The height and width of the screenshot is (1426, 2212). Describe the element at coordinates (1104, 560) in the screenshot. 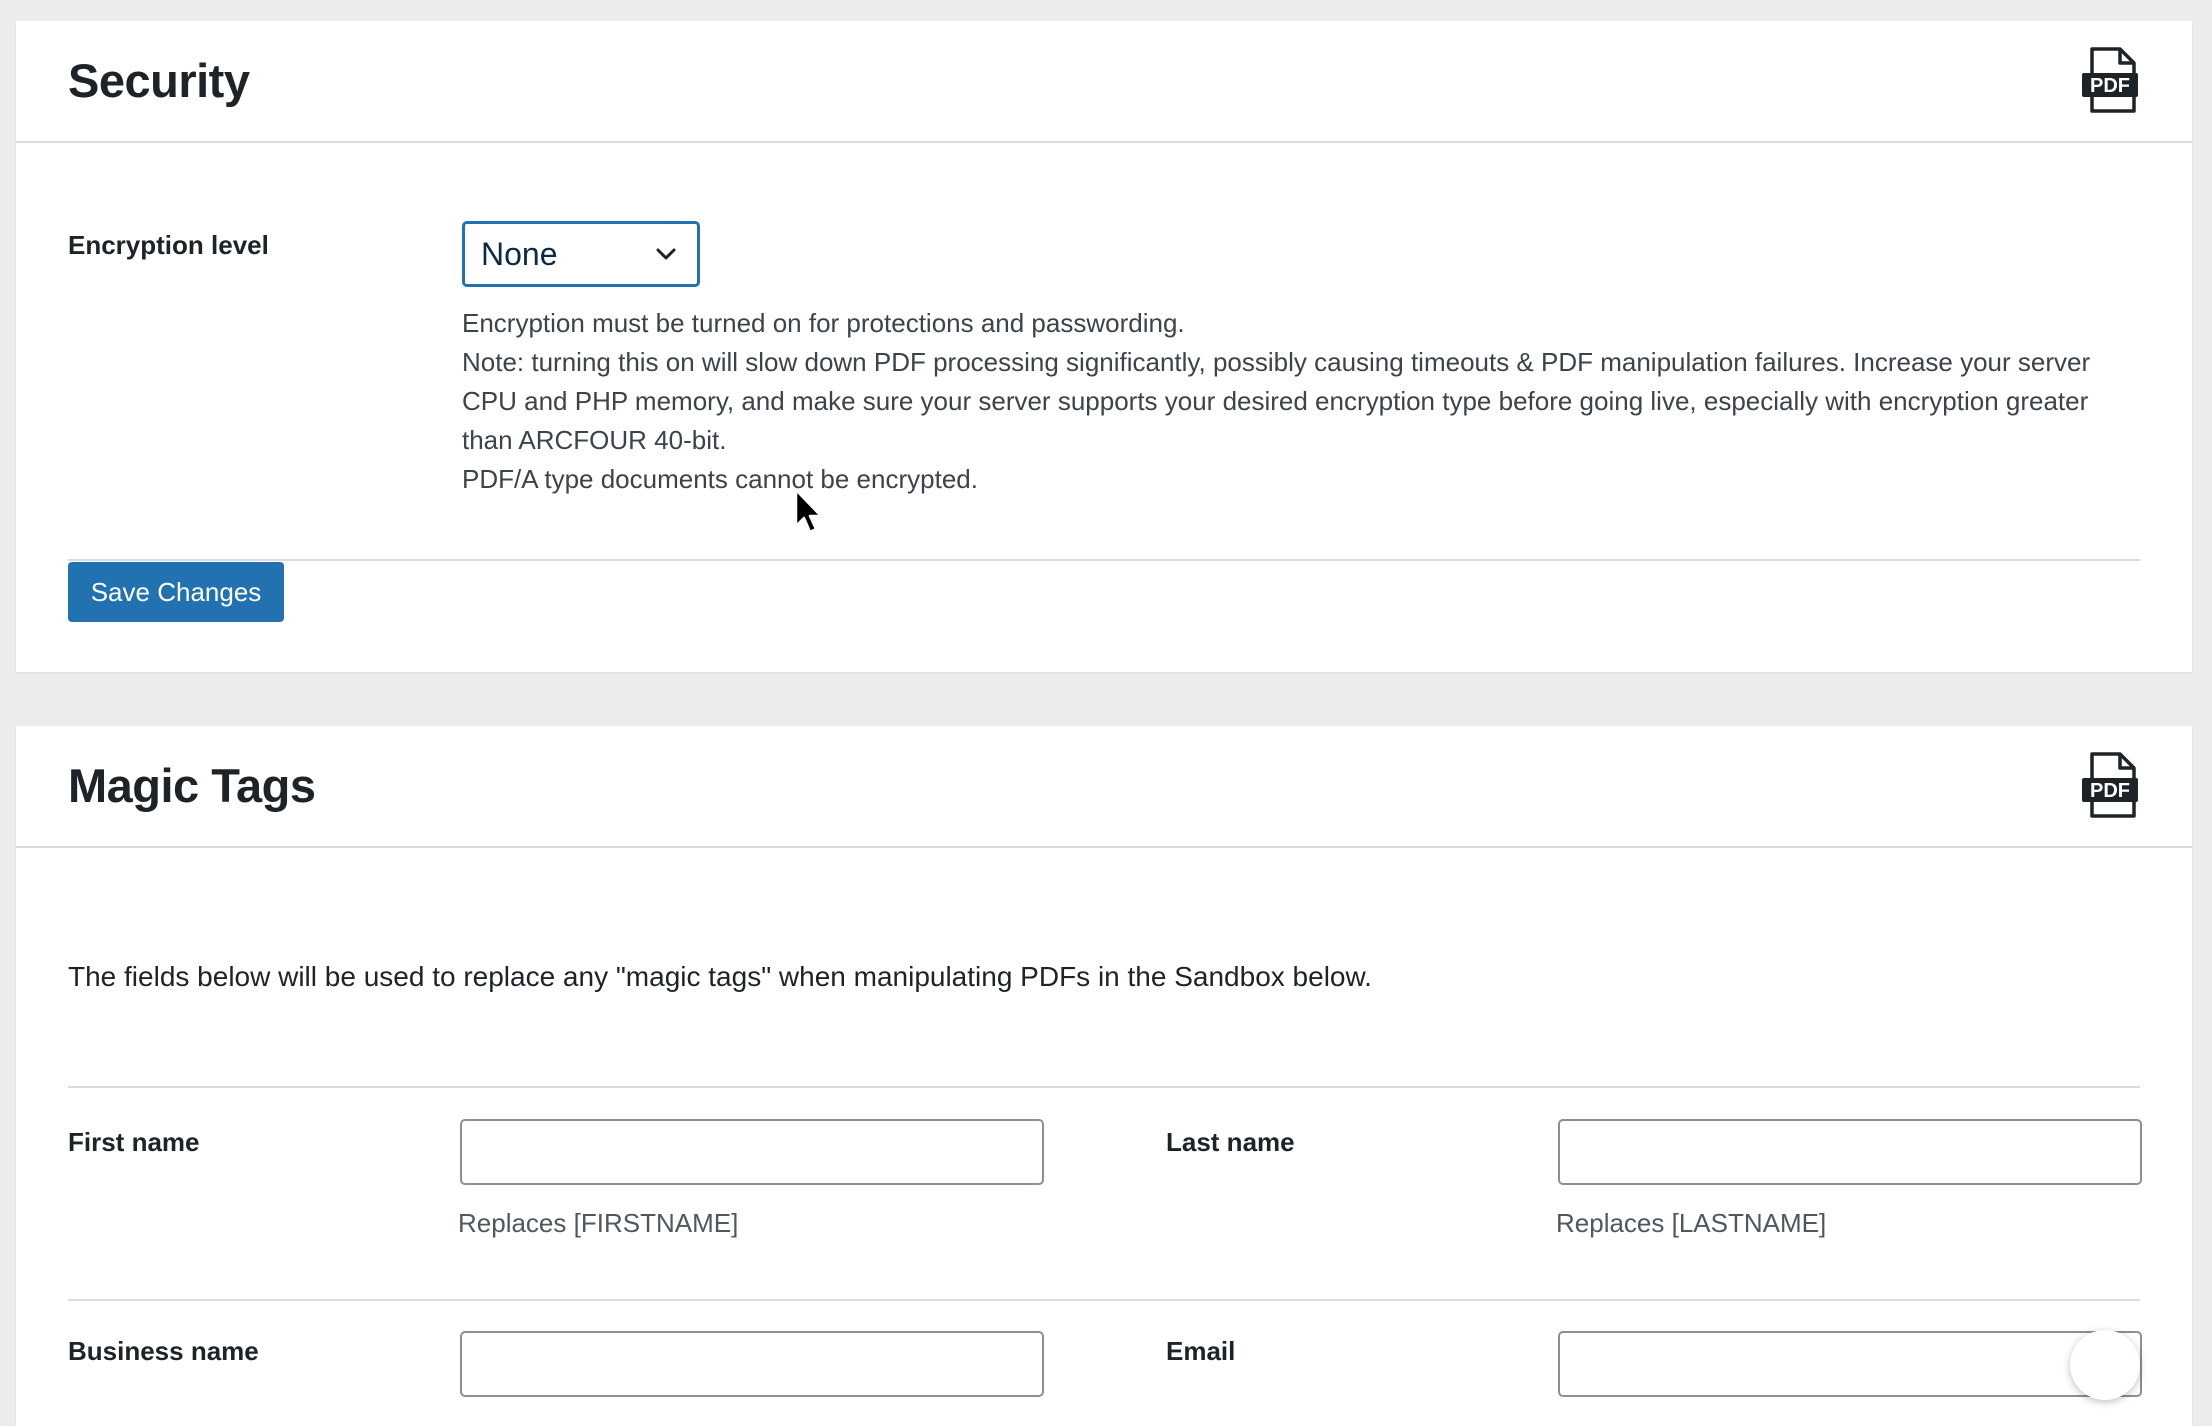

I see `security-divider` at that location.